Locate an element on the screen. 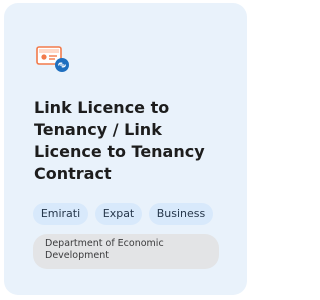  licence-card-link-icon is located at coordinates (54, 59).